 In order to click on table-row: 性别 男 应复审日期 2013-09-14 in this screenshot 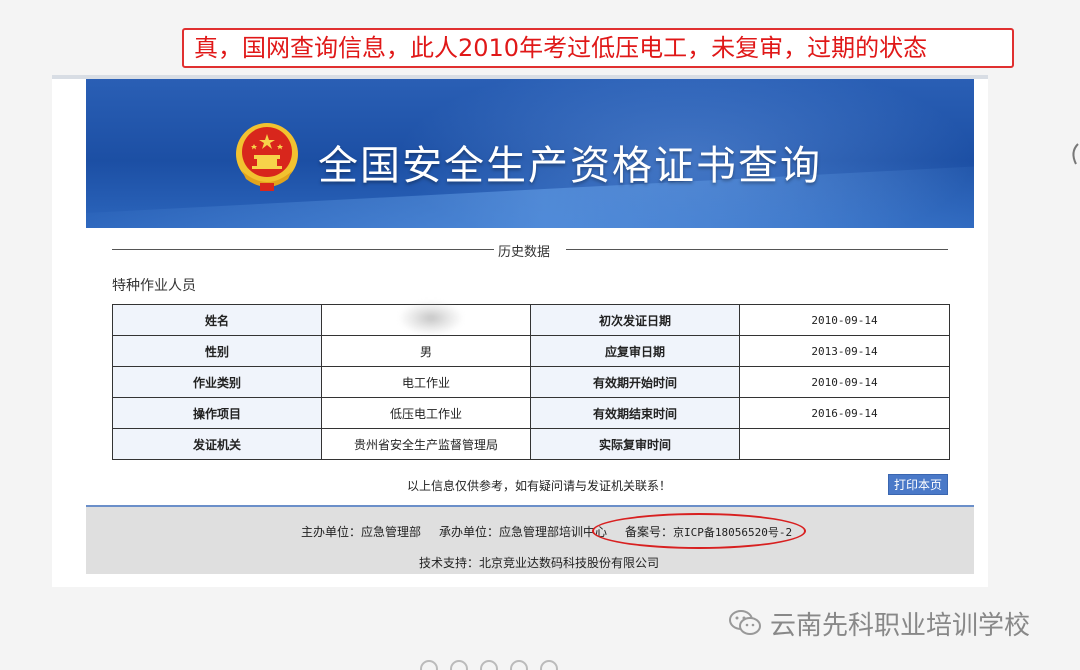, I will do `click(531, 351)`.